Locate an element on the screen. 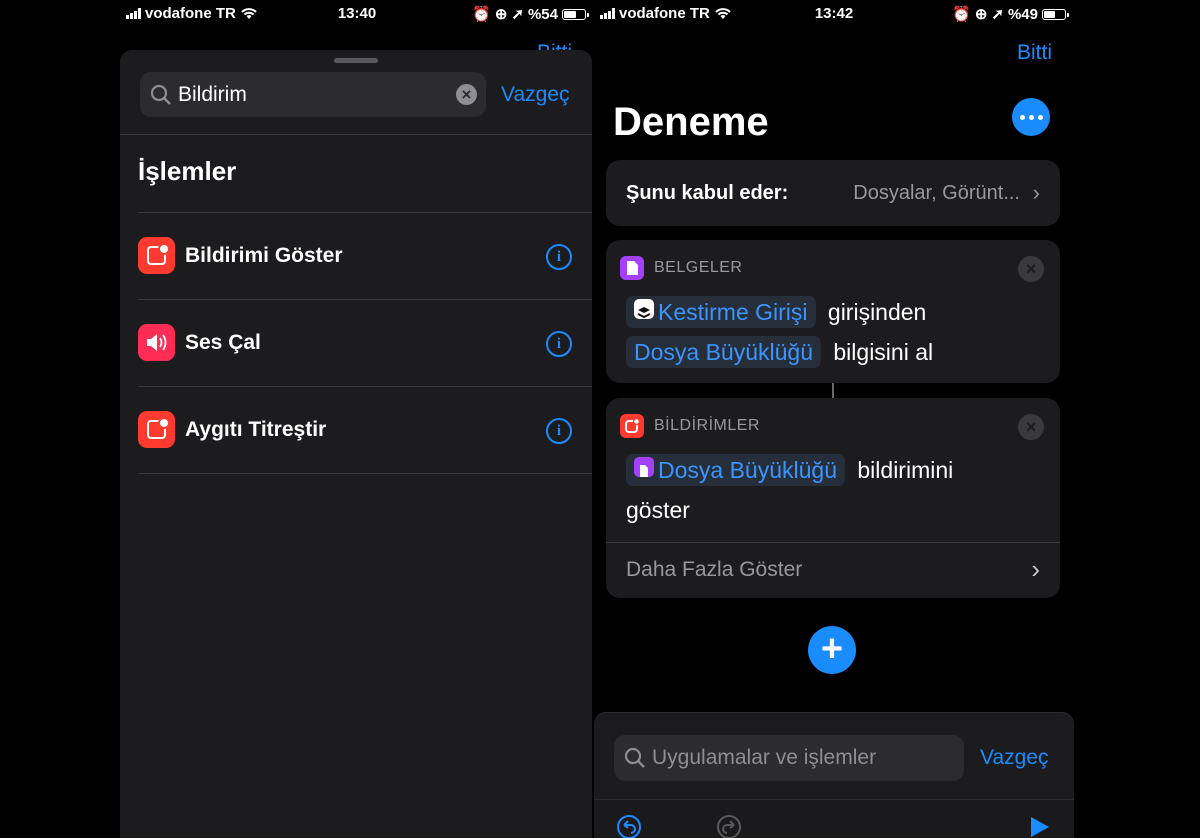  item-label: Aygıtı Titreştir is located at coordinates (256, 429).